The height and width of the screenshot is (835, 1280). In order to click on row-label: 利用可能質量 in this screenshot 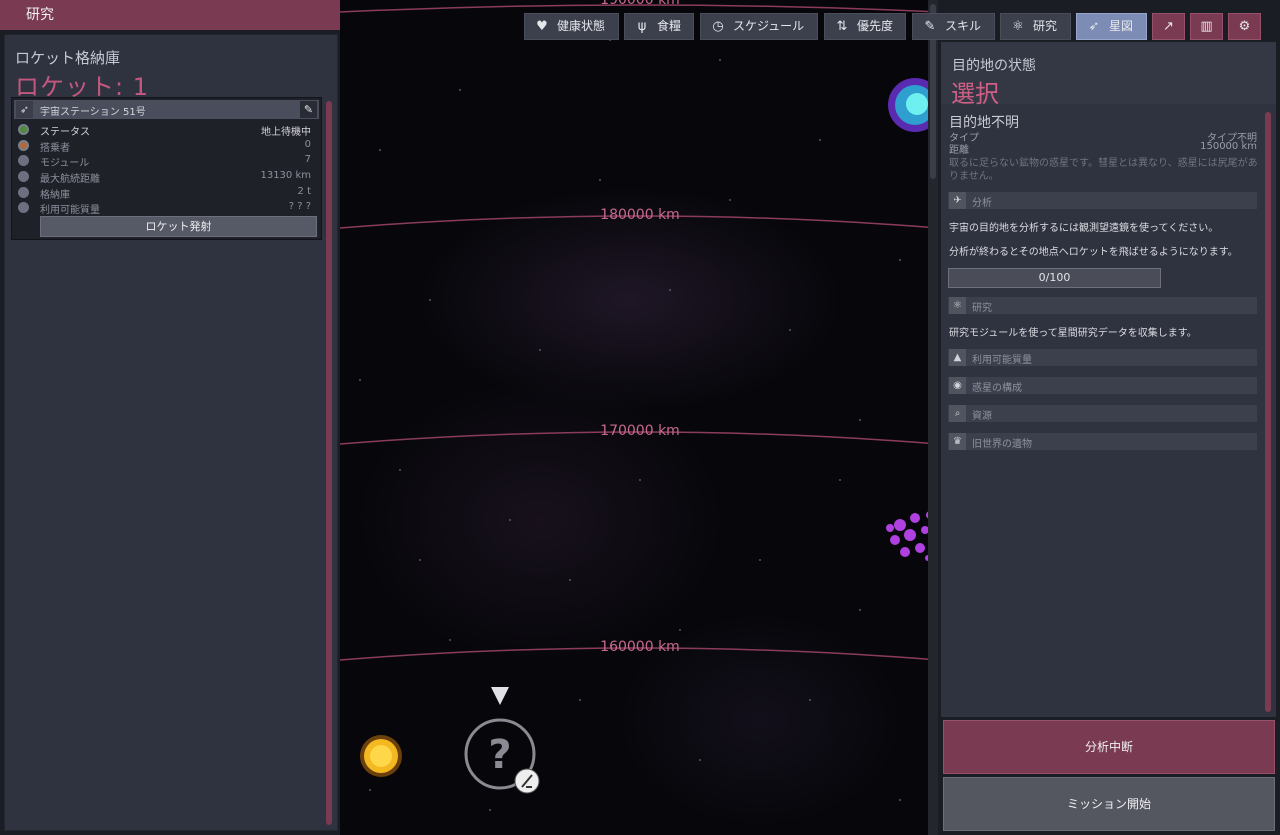, I will do `click(70, 210)`.